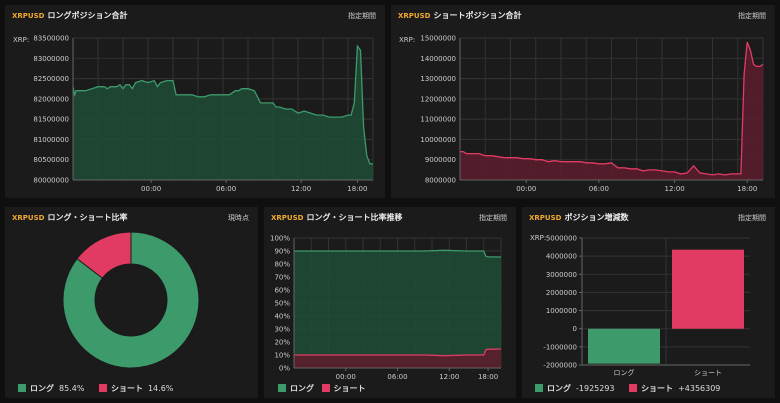 This screenshot has width=780, height=403. I want to click on y-tick-label: 83000000, so click(51, 59).